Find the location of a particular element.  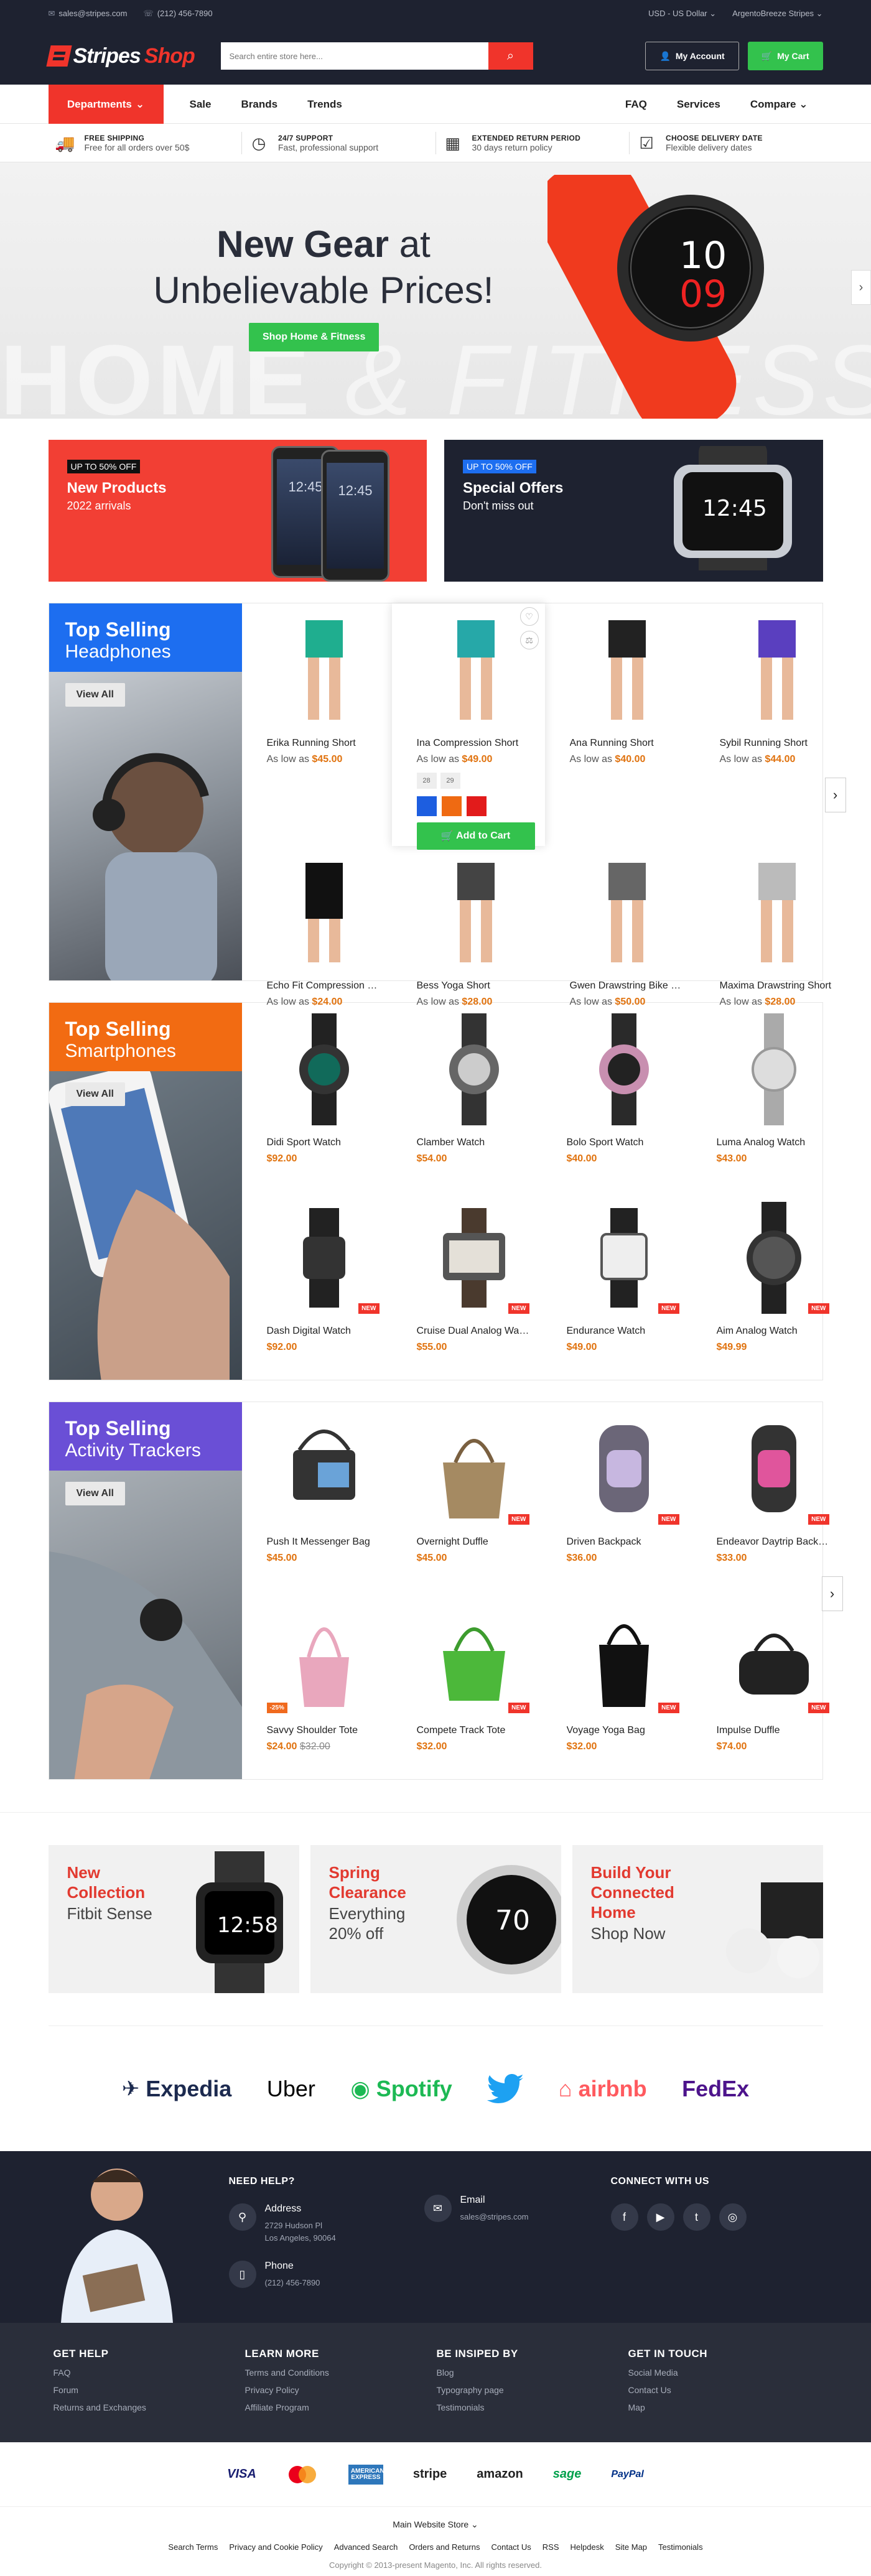

product-name: Dash Digital Watch is located at coordinates (324, 1331).